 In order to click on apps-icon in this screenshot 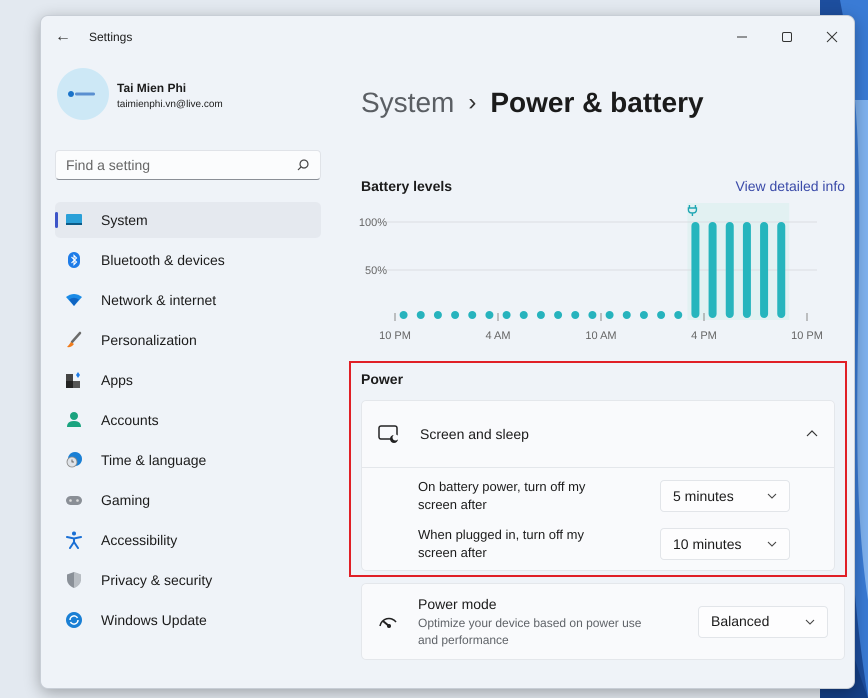, I will do `click(74, 380)`.